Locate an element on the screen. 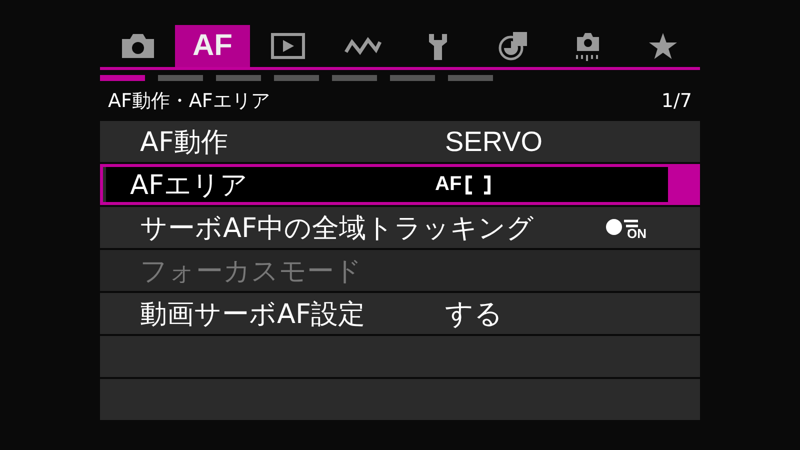 The width and height of the screenshot is (800, 450). menu-item: サーボAF中の全域トラッキング ON is located at coordinates (400, 227).